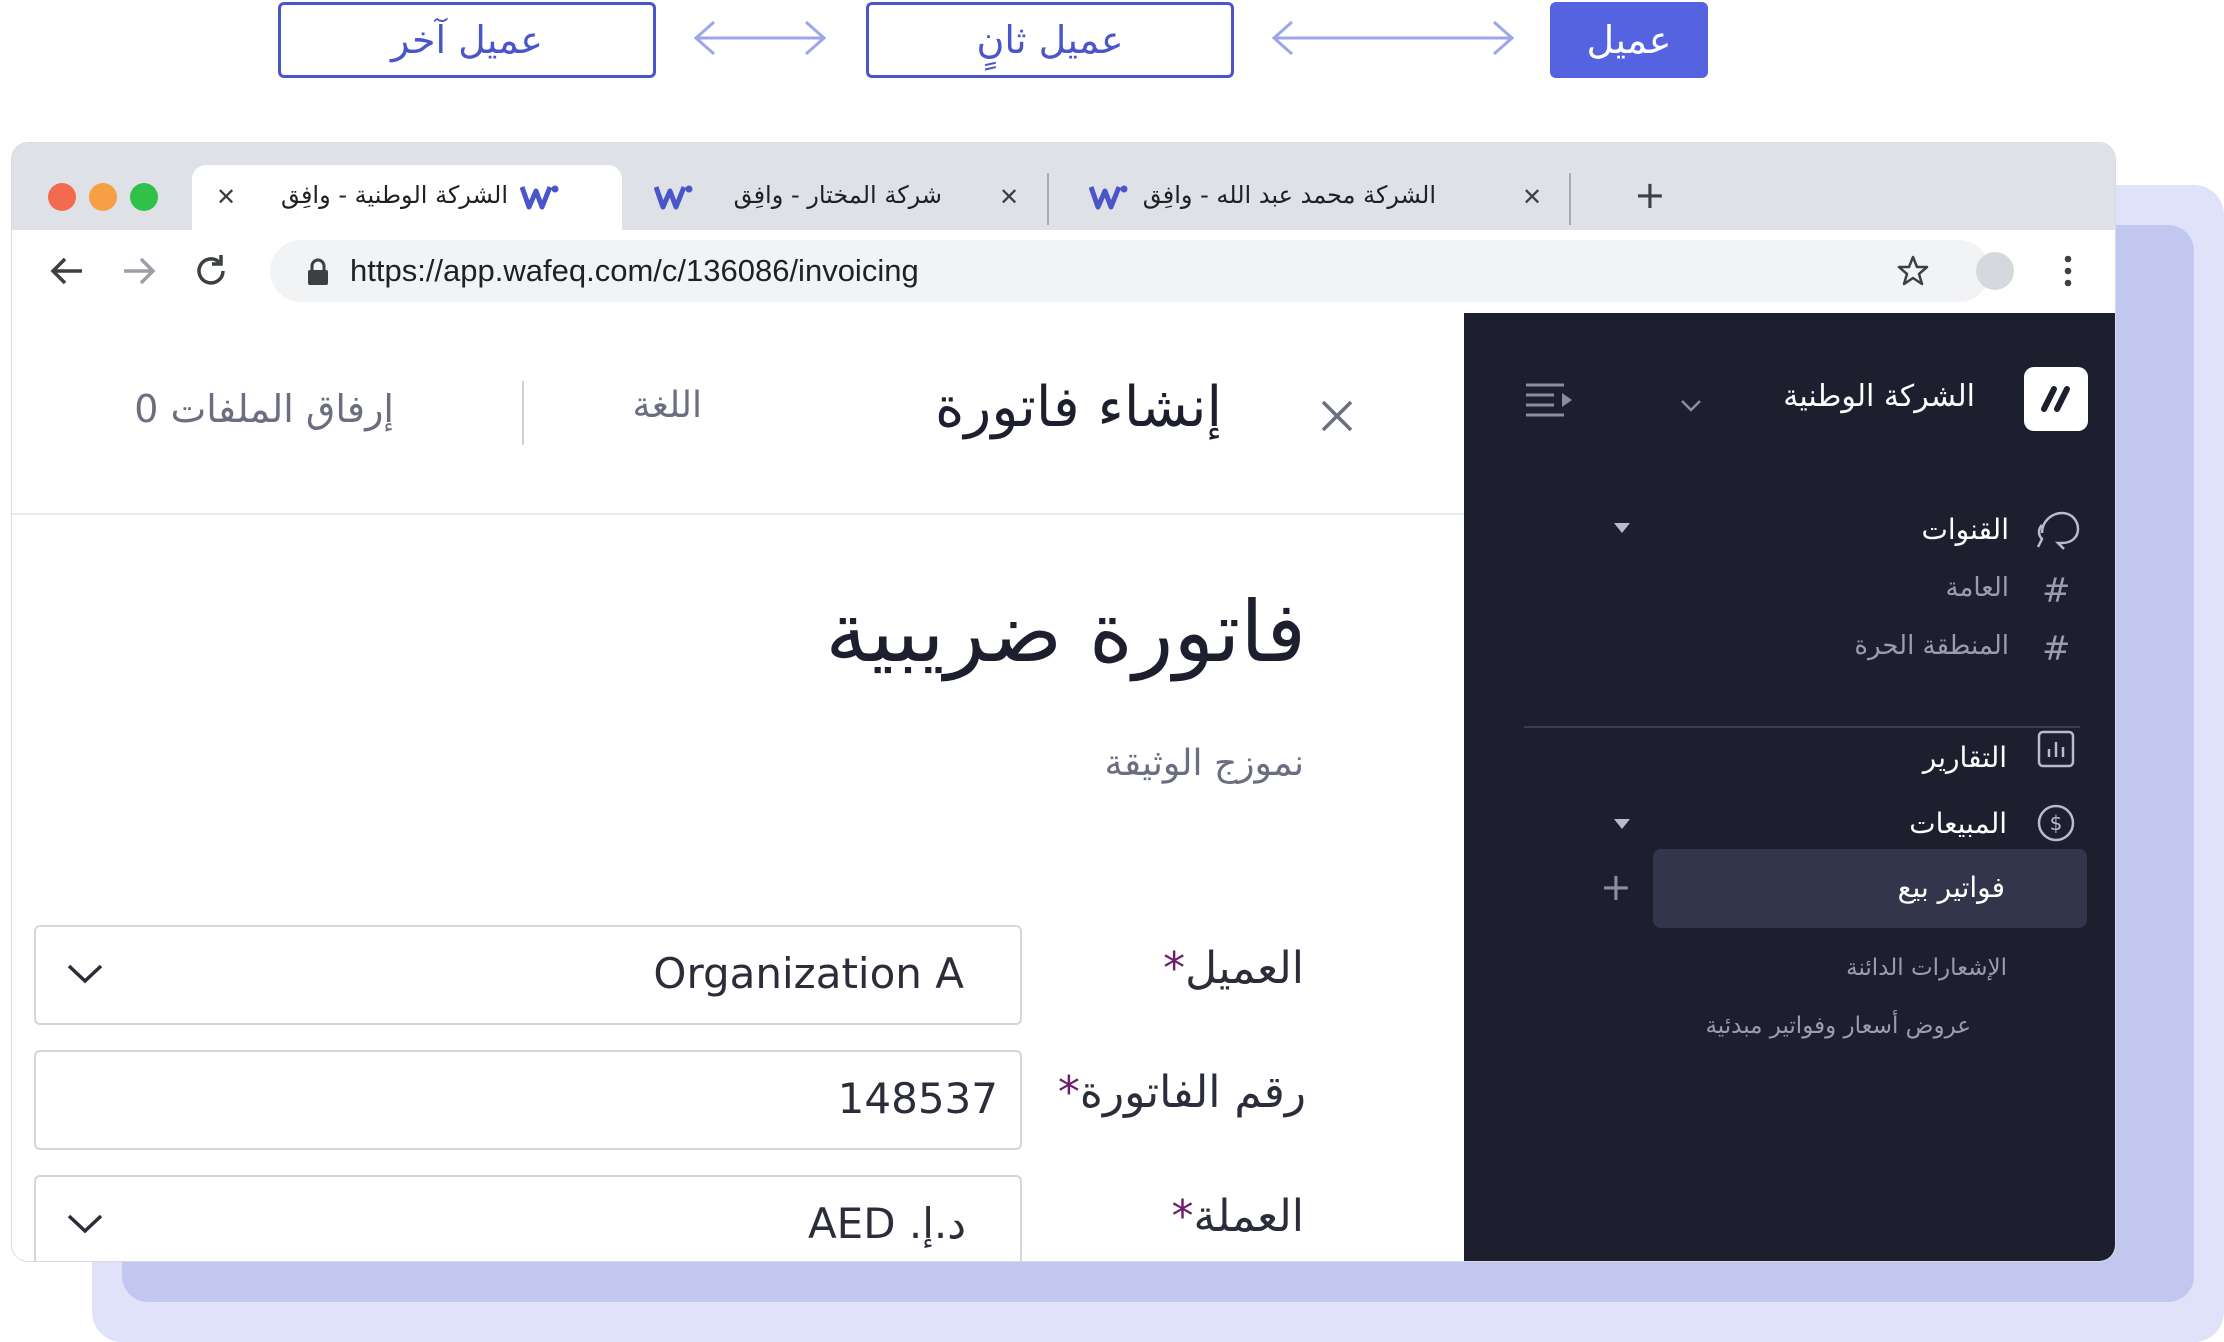 This screenshot has width=2224, height=1342. I want to click on another-client-button: عميل آخر, so click(467, 40).